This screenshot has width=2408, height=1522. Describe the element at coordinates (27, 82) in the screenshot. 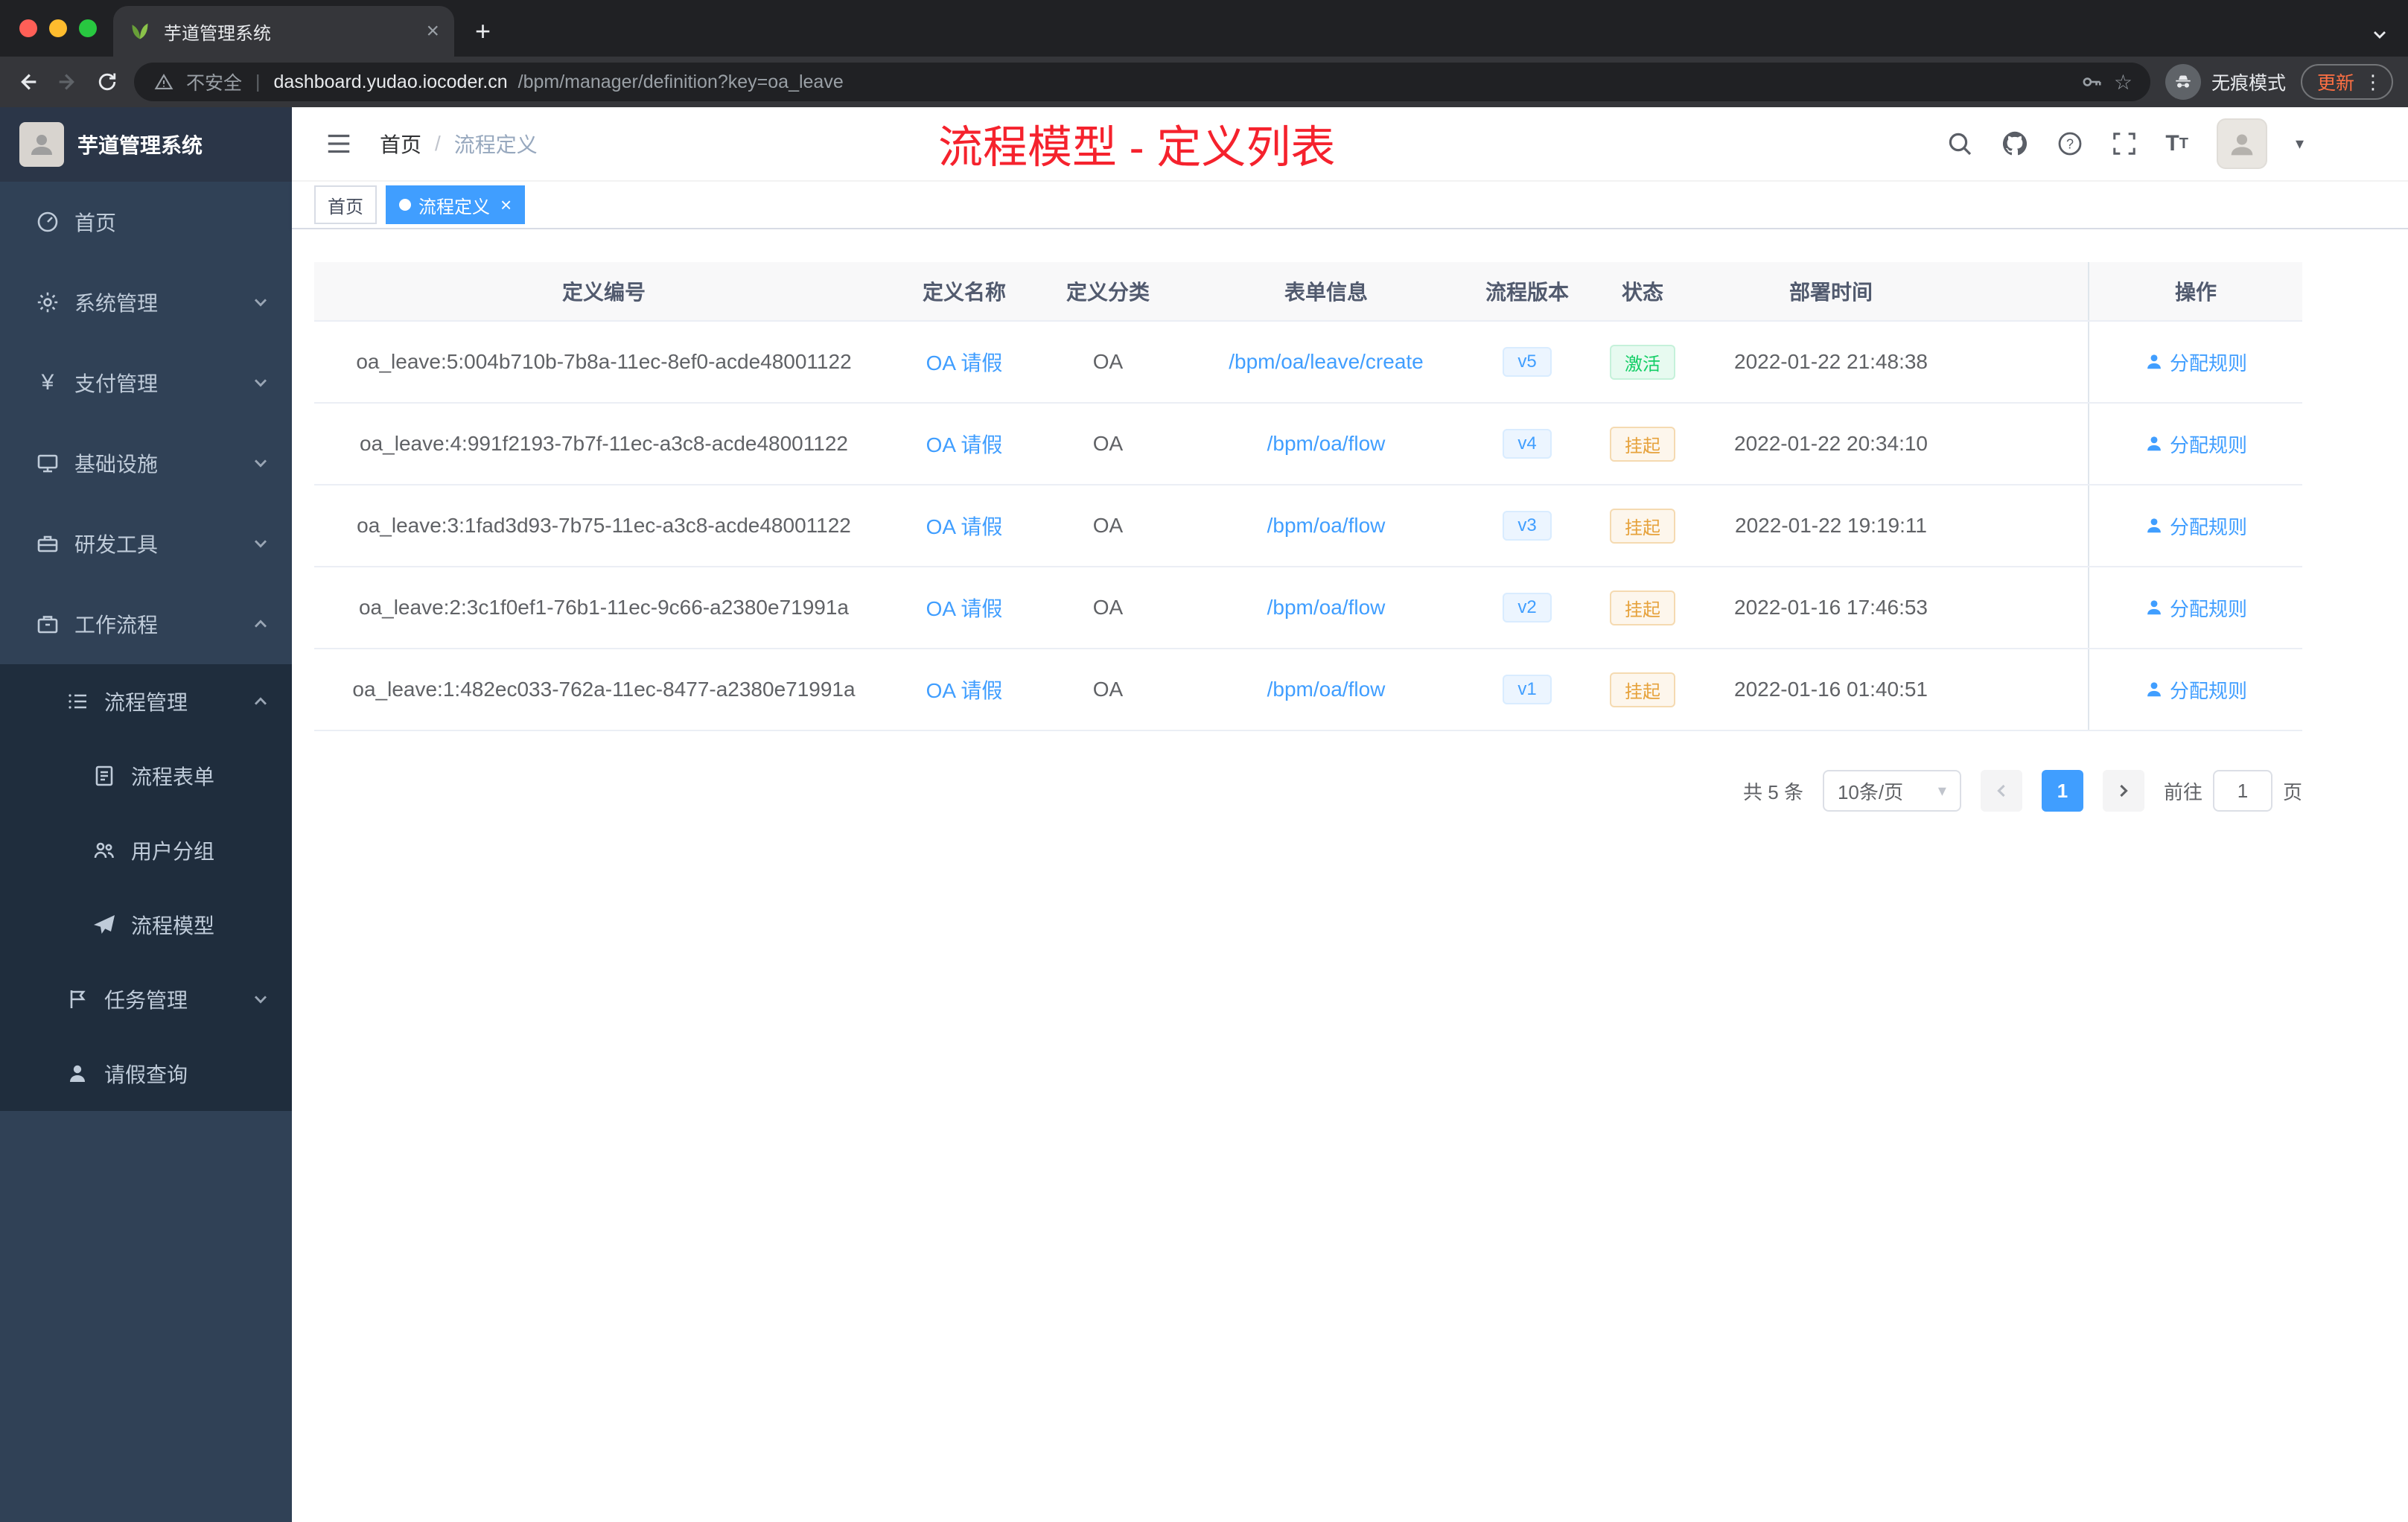

I see `back-button` at that location.